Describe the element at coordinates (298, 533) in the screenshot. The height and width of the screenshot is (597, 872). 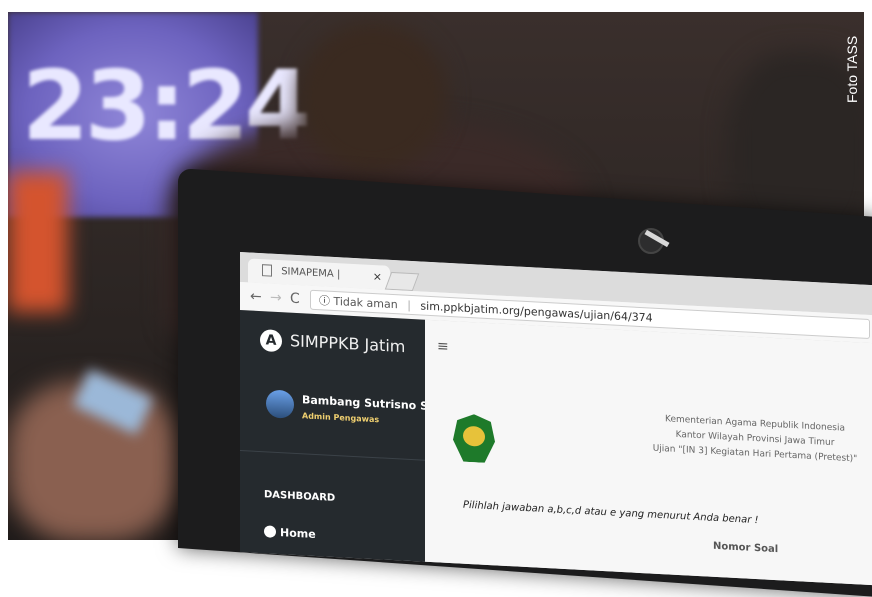
I see `sidebar-item-home: Home` at that location.